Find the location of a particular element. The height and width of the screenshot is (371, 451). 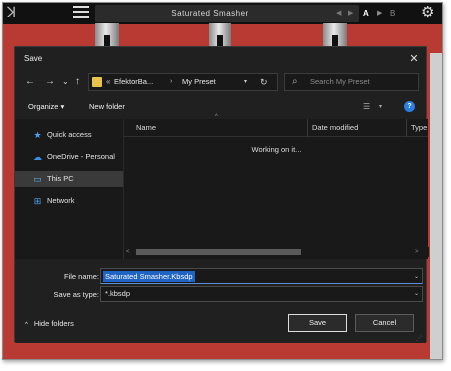

preset-name: Saturated Smasher is located at coordinates (210, 13).